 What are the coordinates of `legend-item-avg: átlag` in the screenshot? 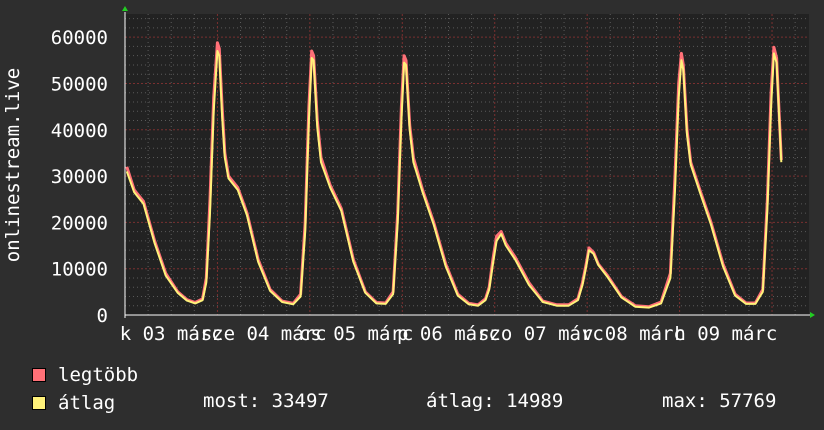 It's located at (73, 403).